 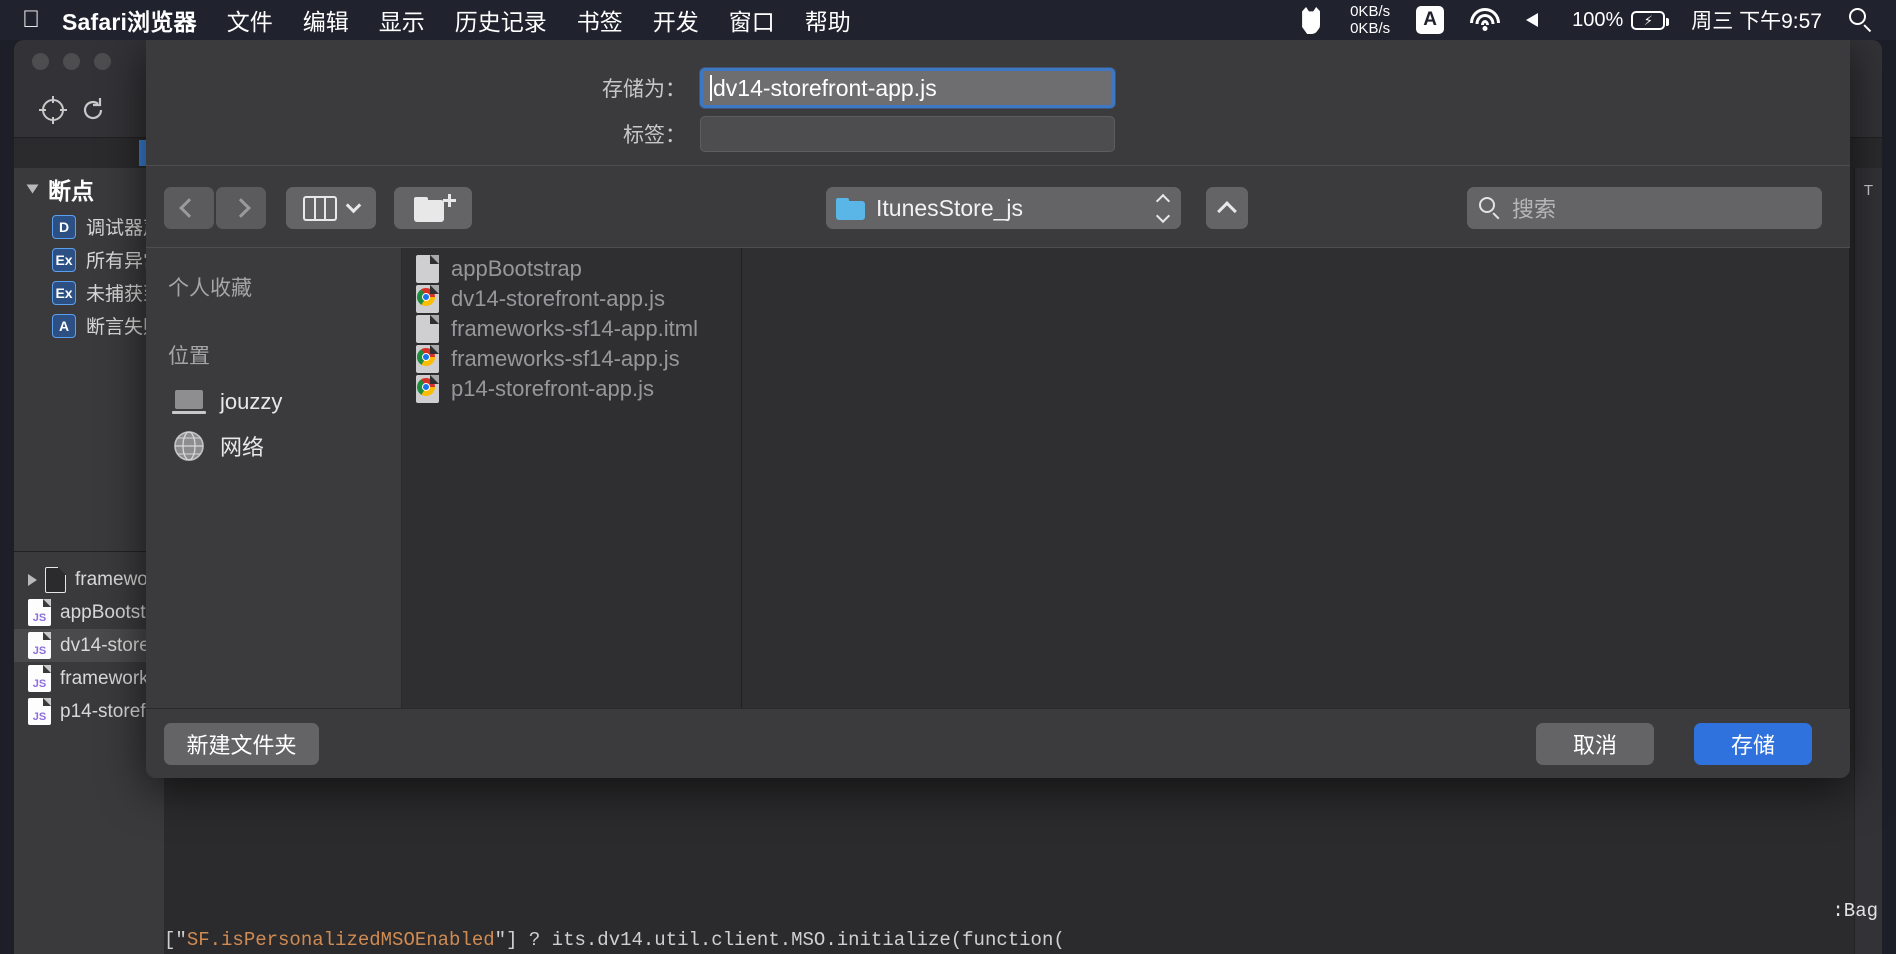 What do you see at coordinates (1753, 744) in the screenshot?
I see `save-button: 存储` at bounding box center [1753, 744].